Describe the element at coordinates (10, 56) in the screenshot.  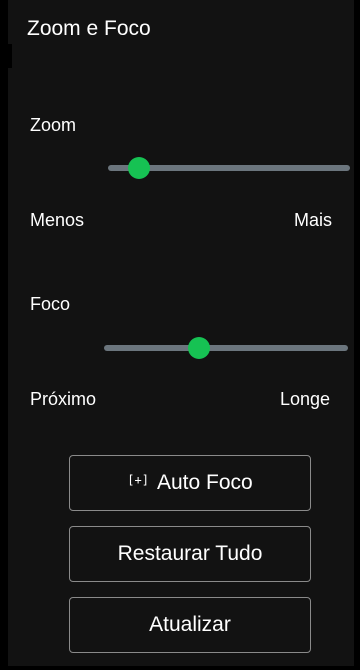
I see `panel-edge-mark` at that location.